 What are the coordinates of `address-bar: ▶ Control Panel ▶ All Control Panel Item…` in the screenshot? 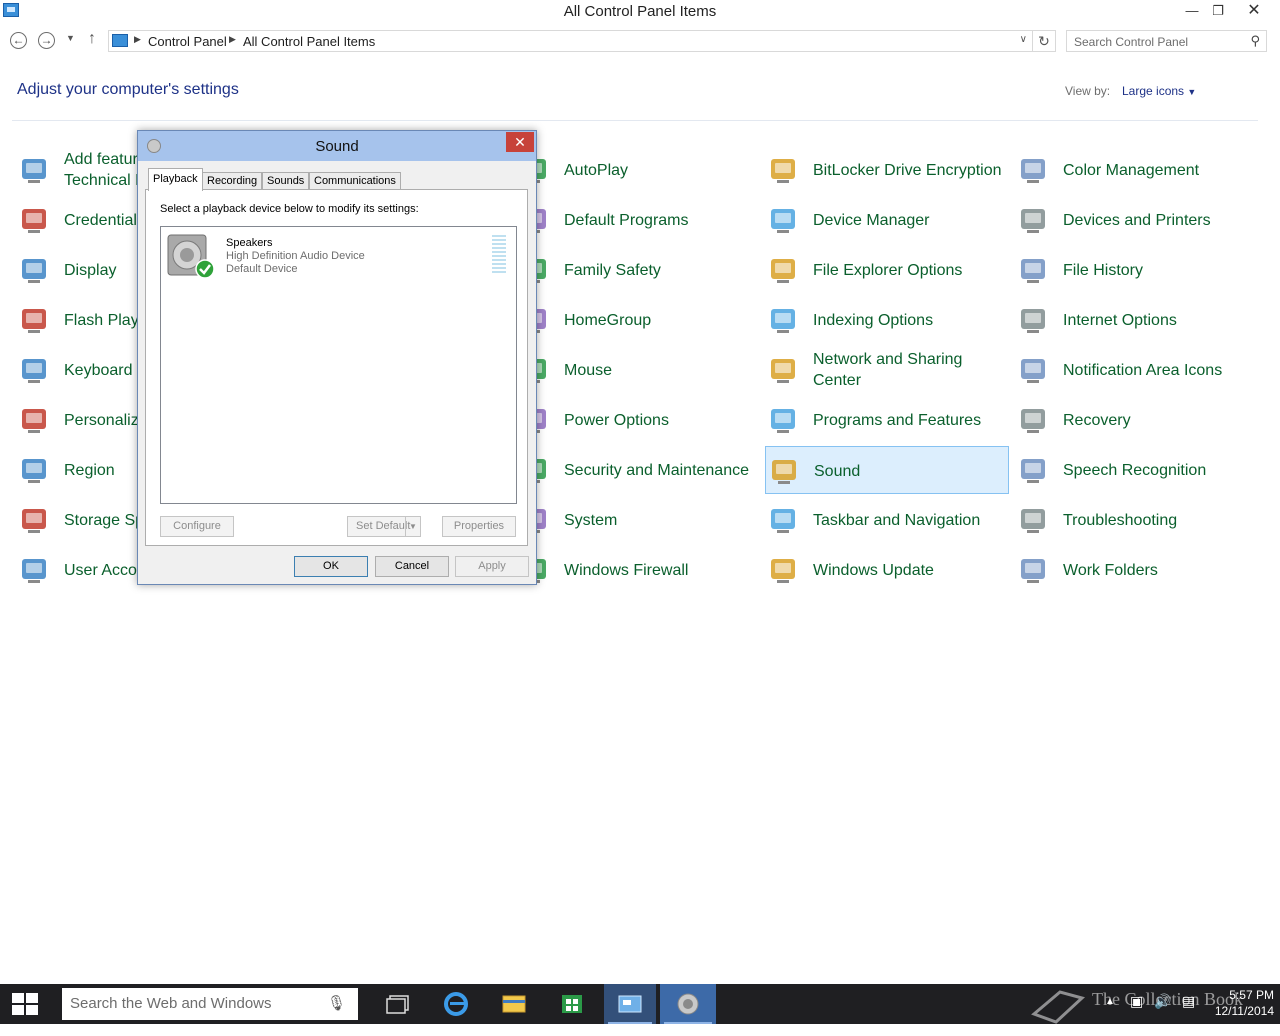 It's located at (582, 41).